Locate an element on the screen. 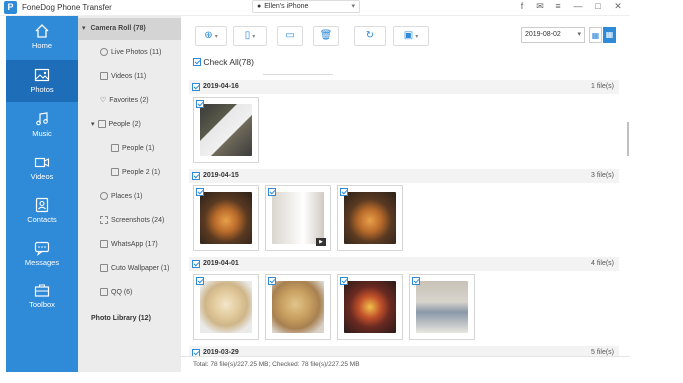  sidebar-item-photos: Photos is located at coordinates (42, 81).